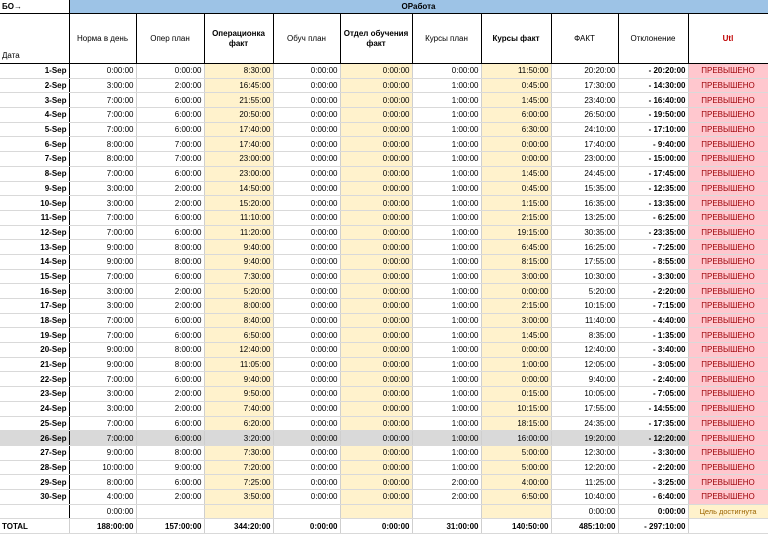  What do you see at coordinates (35, 438) in the screenshot?
I see `cell-date: 26-Sep` at bounding box center [35, 438].